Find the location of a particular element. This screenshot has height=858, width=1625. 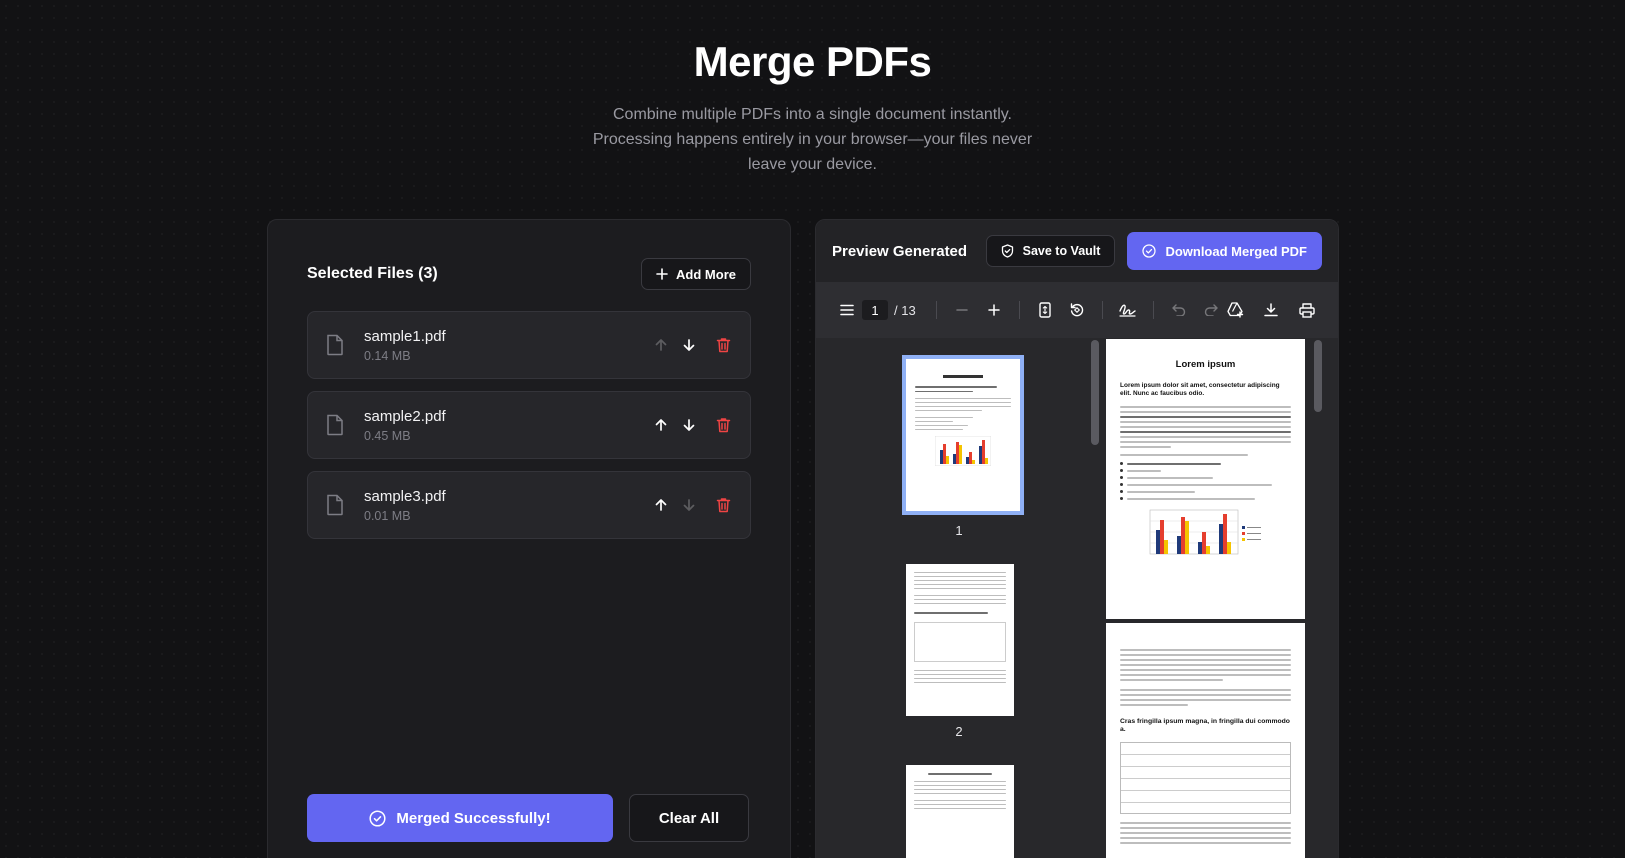

zoom-in-icon is located at coordinates (994, 310).